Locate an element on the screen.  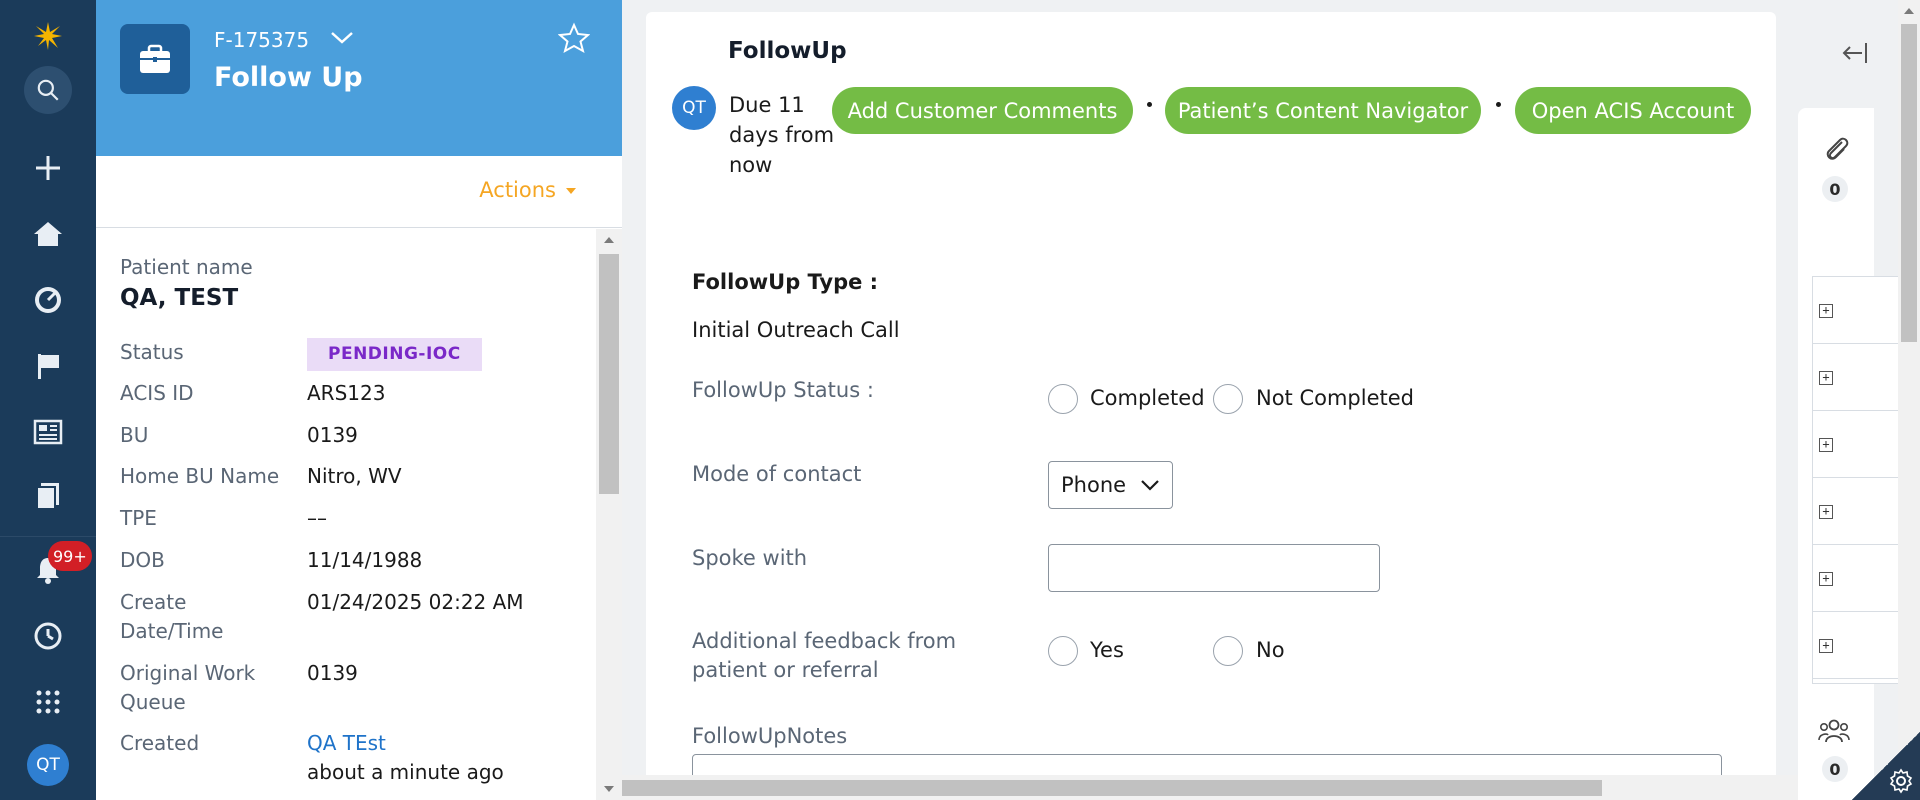
gauge-icon is located at coordinates (48, 300).